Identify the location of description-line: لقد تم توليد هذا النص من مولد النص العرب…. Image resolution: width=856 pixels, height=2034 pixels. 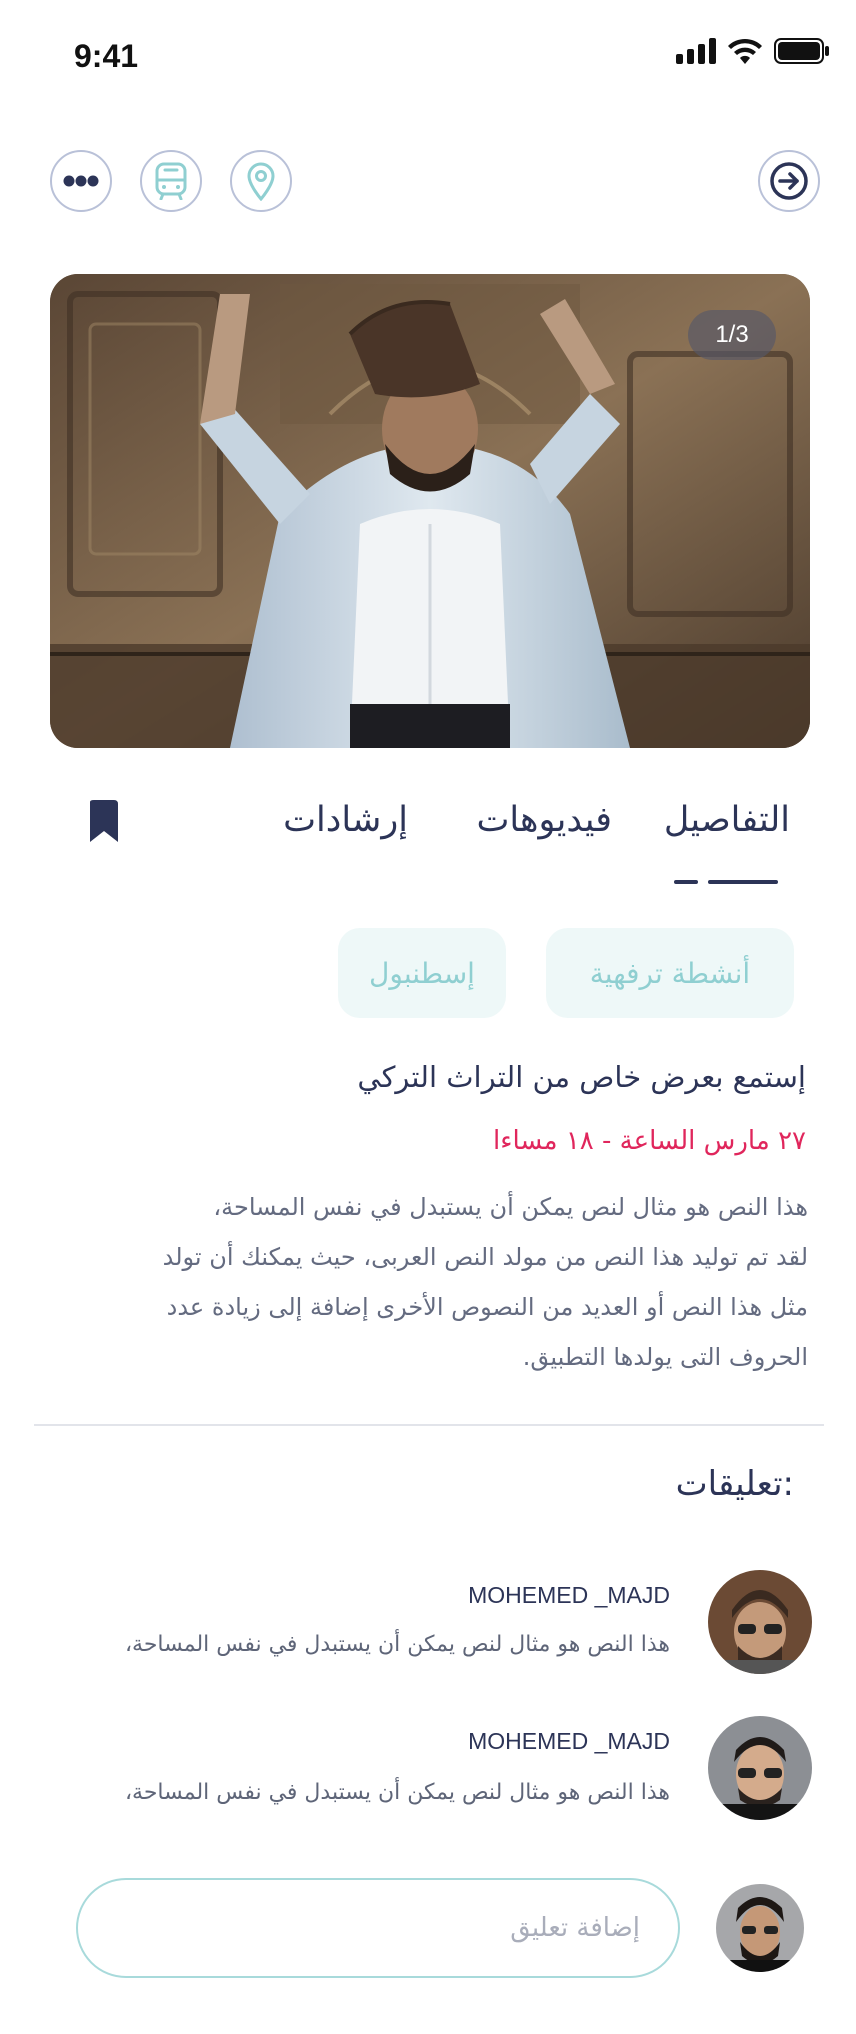
(485, 1257).